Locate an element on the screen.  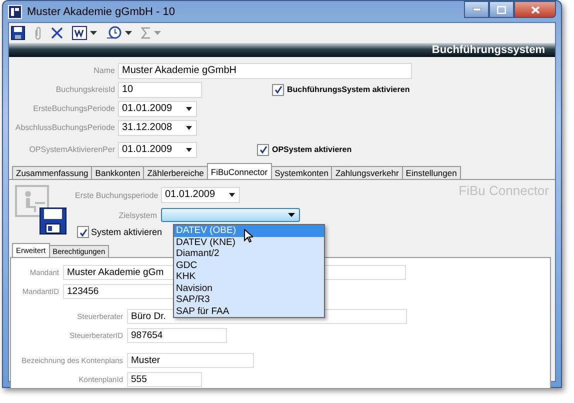
input-field: Muster is located at coordinates (190, 360).